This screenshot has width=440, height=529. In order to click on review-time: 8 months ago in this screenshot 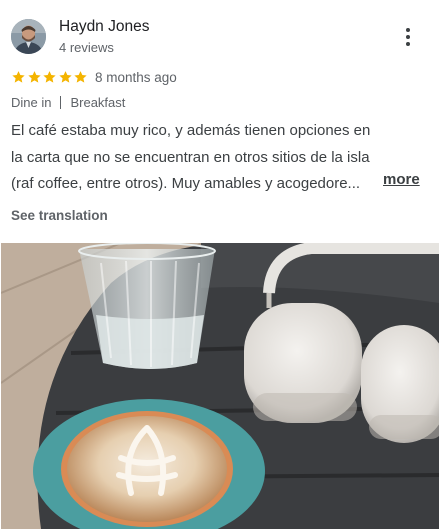, I will do `click(136, 77)`.